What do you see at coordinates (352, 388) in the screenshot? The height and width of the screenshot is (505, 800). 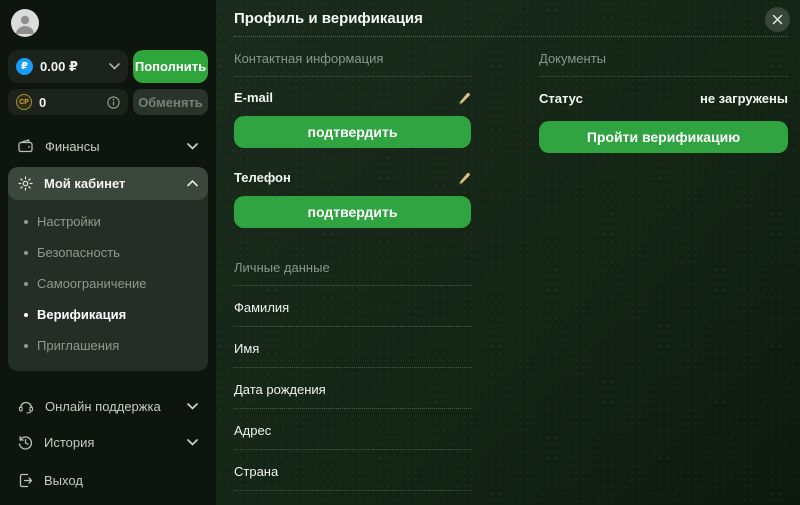 I see `personal-field-birthdate: Дата рождения` at bounding box center [352, 388].